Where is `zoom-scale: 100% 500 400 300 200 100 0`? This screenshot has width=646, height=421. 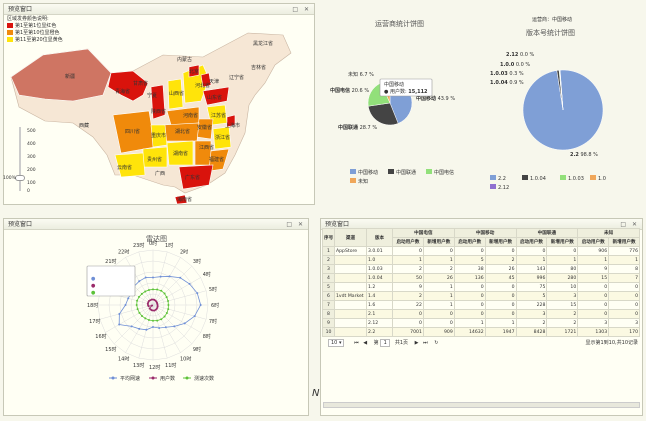
zoom-scale: 100% 500 400 300 200 100 0 is located at coordinates (21, 160).